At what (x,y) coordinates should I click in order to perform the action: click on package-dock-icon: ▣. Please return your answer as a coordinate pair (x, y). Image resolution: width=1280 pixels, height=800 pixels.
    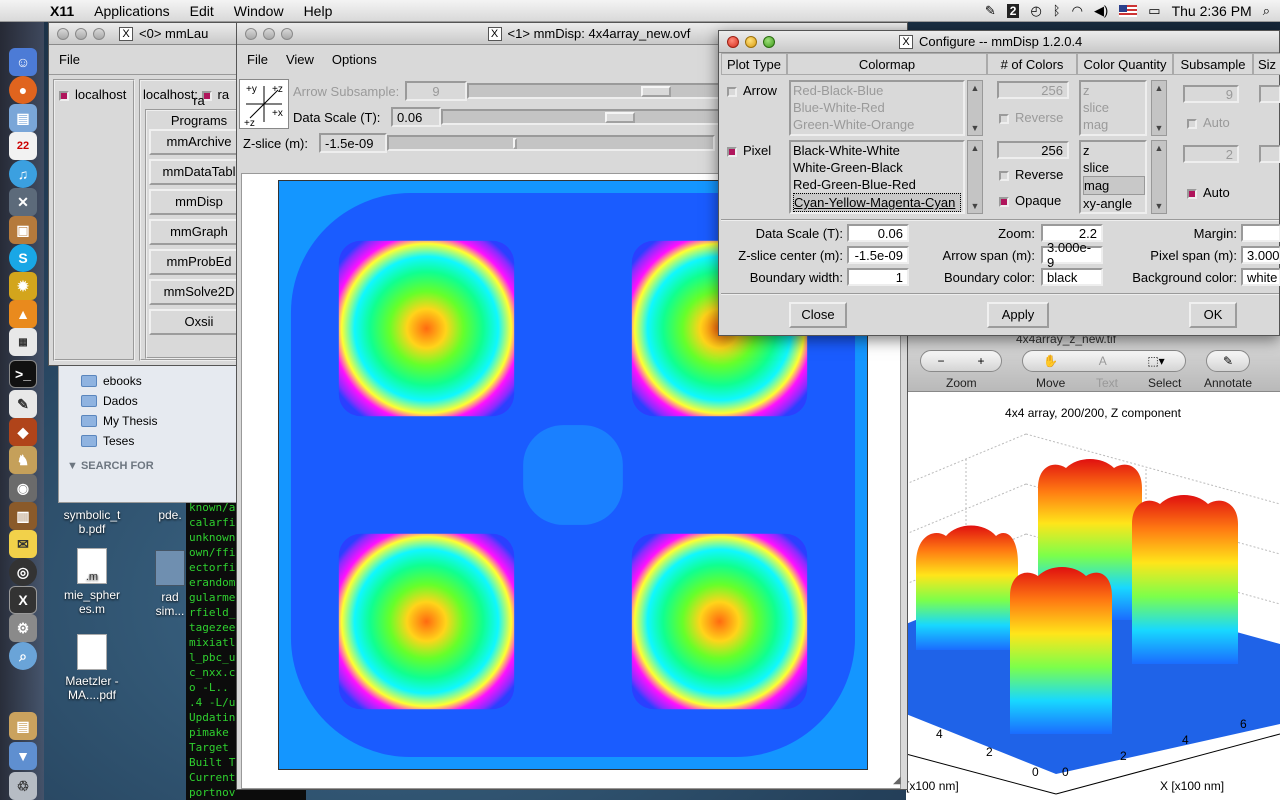
    Looking at the image, I should click on (23, 230).